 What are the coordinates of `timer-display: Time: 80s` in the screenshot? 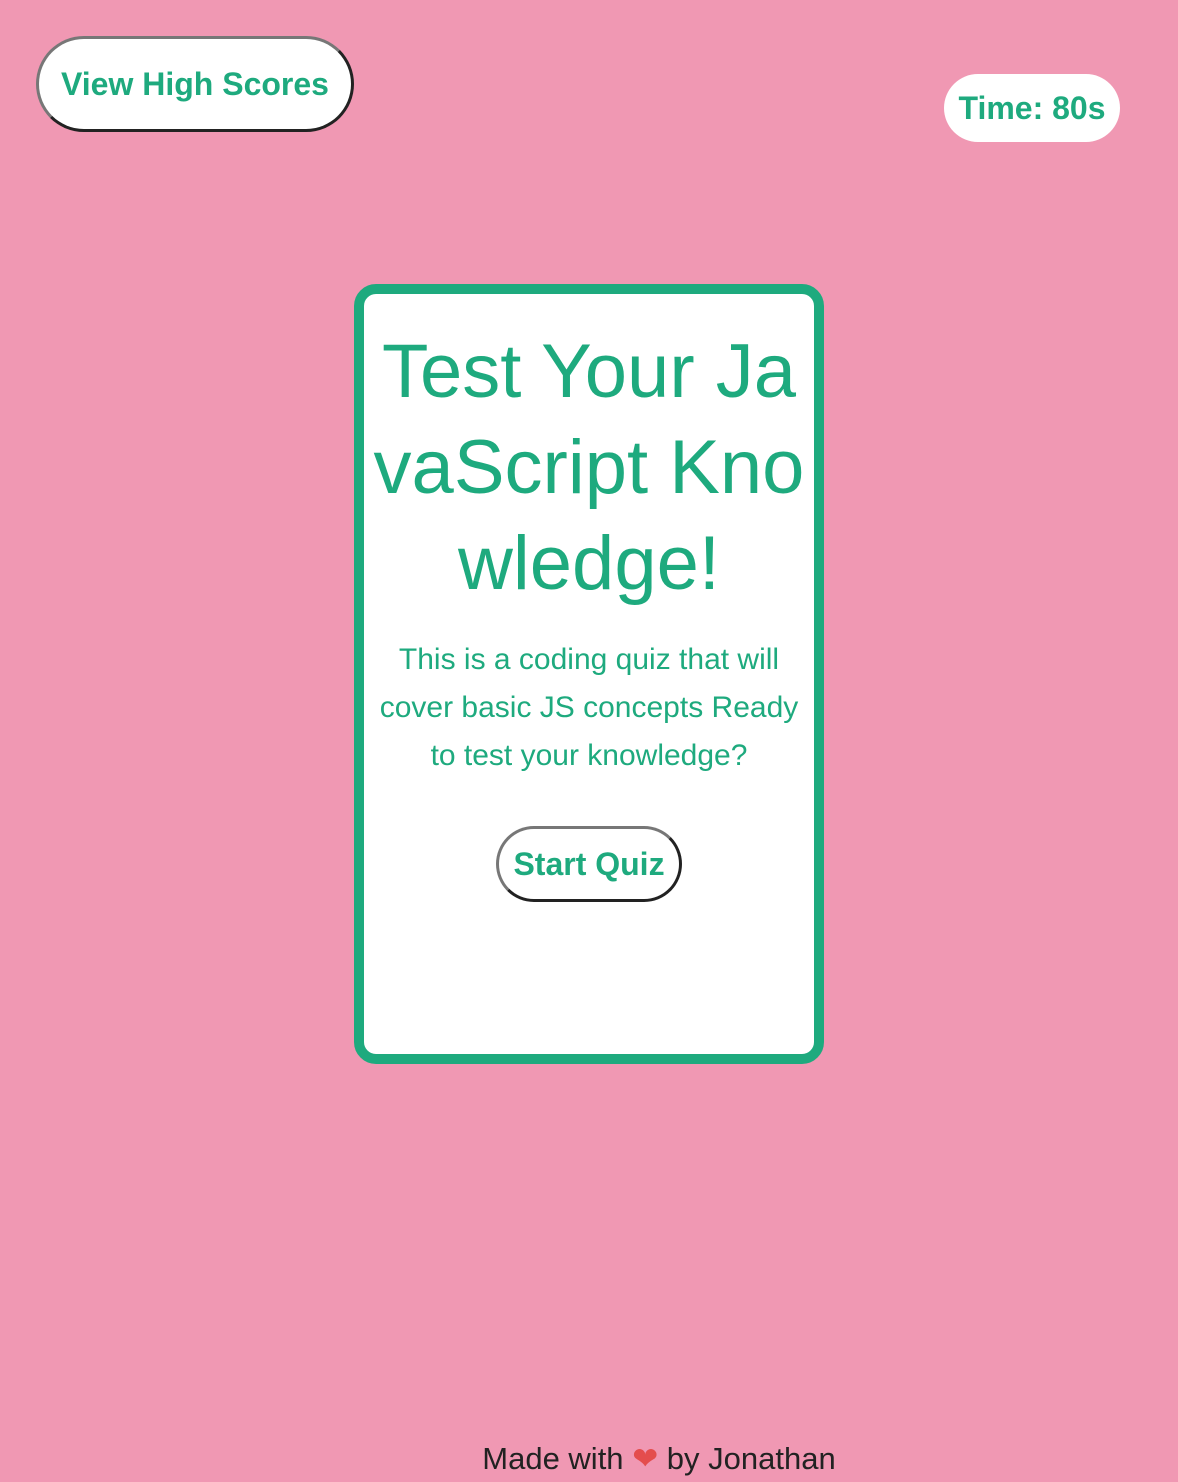 It's located at (1032, 108).